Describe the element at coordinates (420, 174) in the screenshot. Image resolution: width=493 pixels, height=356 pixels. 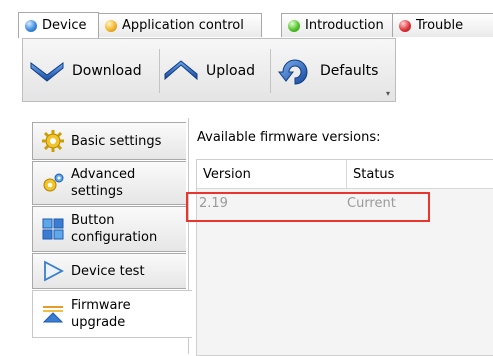
I see `column-header-status: Status` at that location.